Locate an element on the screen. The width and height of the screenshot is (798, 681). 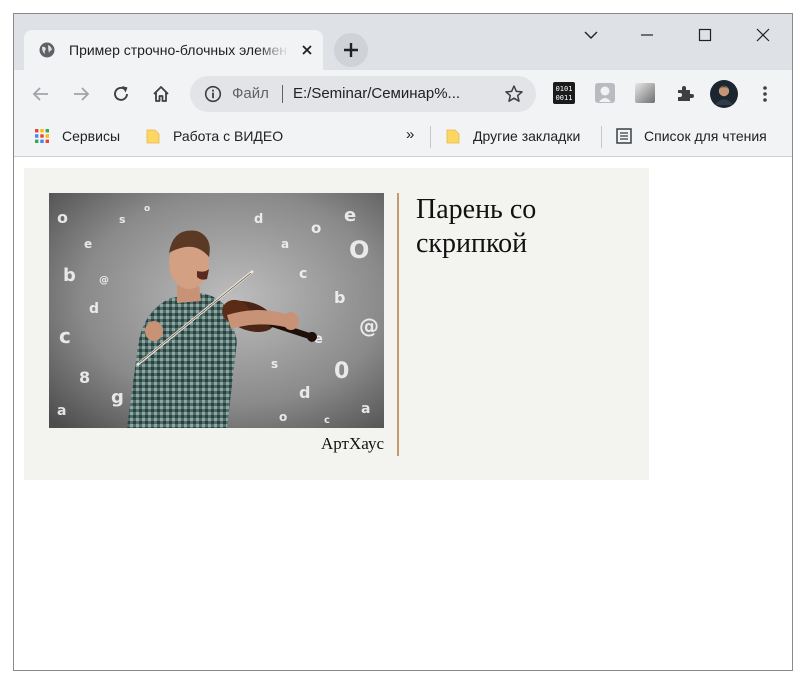
apps-grid-icon is located at coordinates (42, 136).